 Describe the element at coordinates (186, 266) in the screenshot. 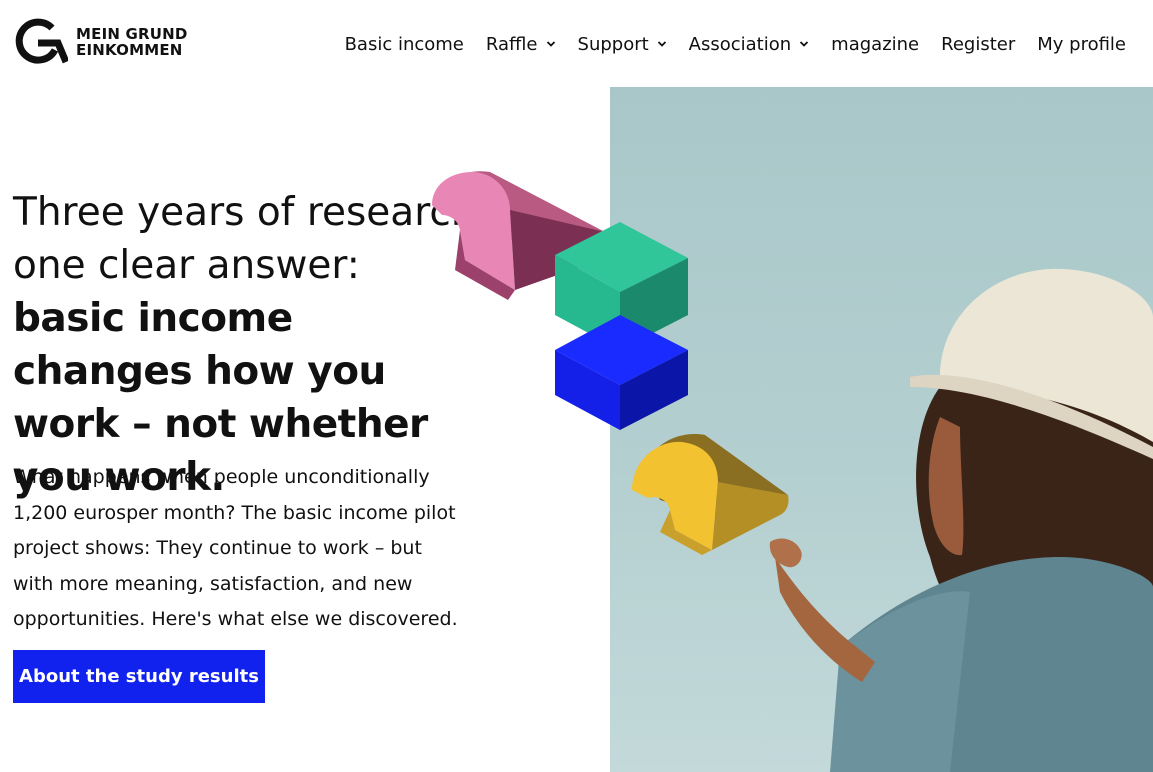

I see `hero-title-line-2: one clear answer:` at that location.